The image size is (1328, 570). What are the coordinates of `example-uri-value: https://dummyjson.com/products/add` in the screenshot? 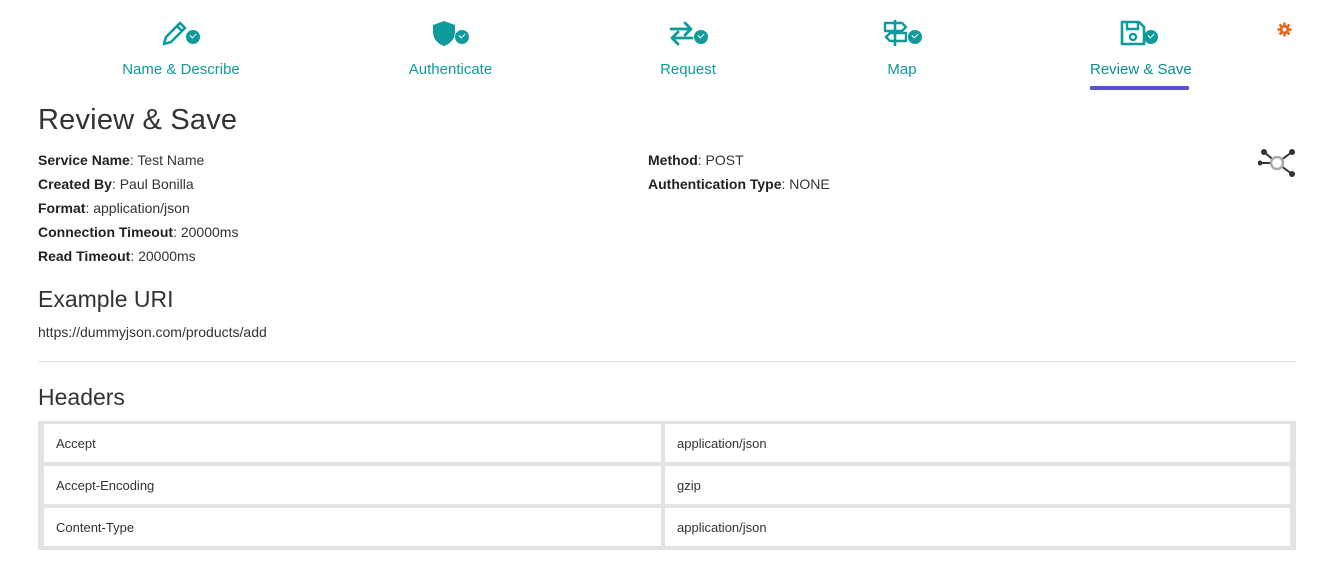 It's located at (152, 332).